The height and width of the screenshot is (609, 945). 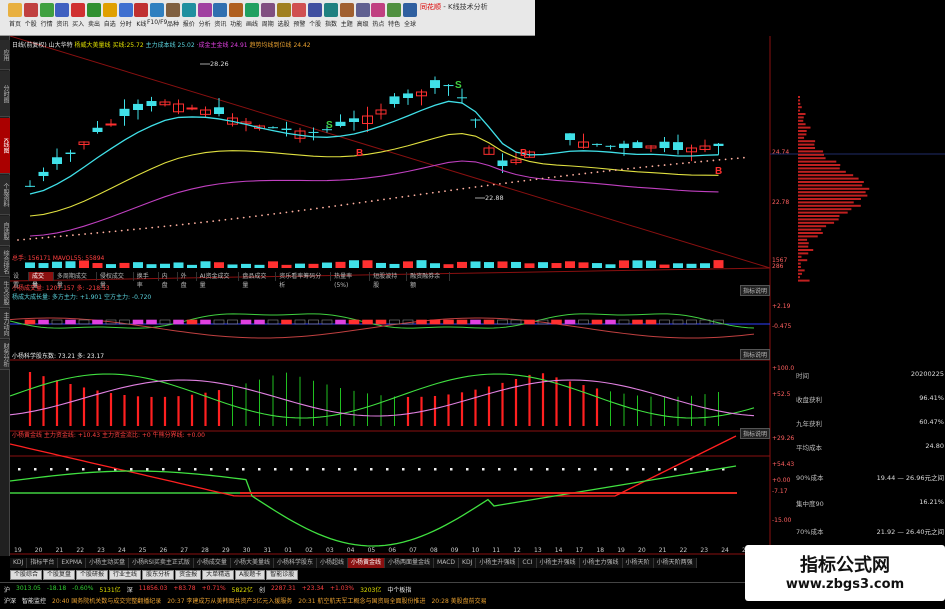 I want to click on news-item-4: 20:37 李建成万从美韩图共资产3亿元入援服务, so click(x=229, y=600).